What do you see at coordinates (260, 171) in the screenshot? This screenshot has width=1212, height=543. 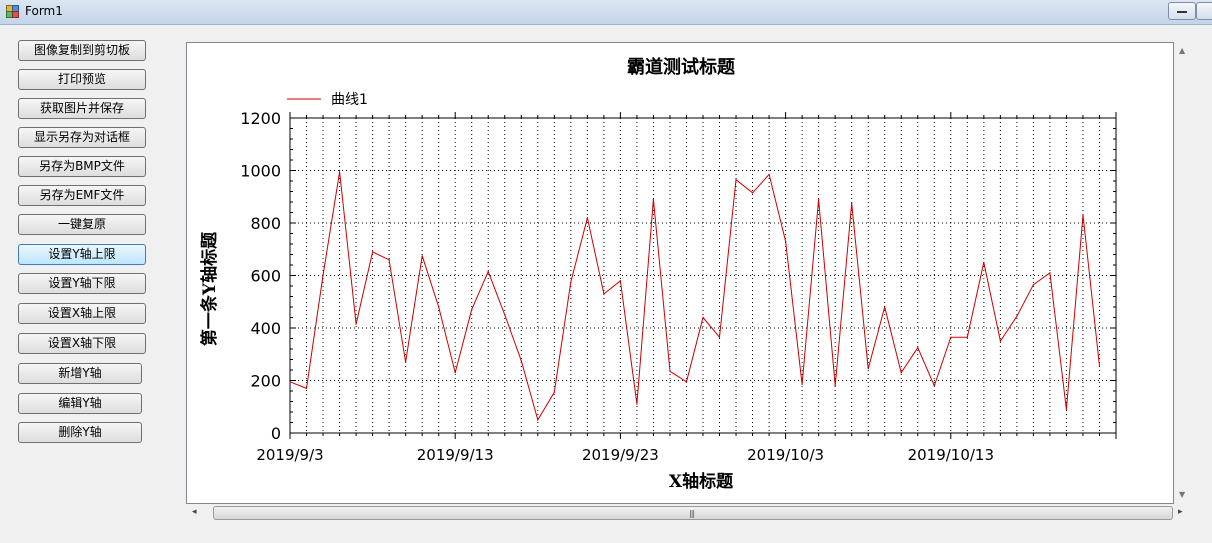 I see `y-tick-label: 1000` at bounding box center [260, 171].